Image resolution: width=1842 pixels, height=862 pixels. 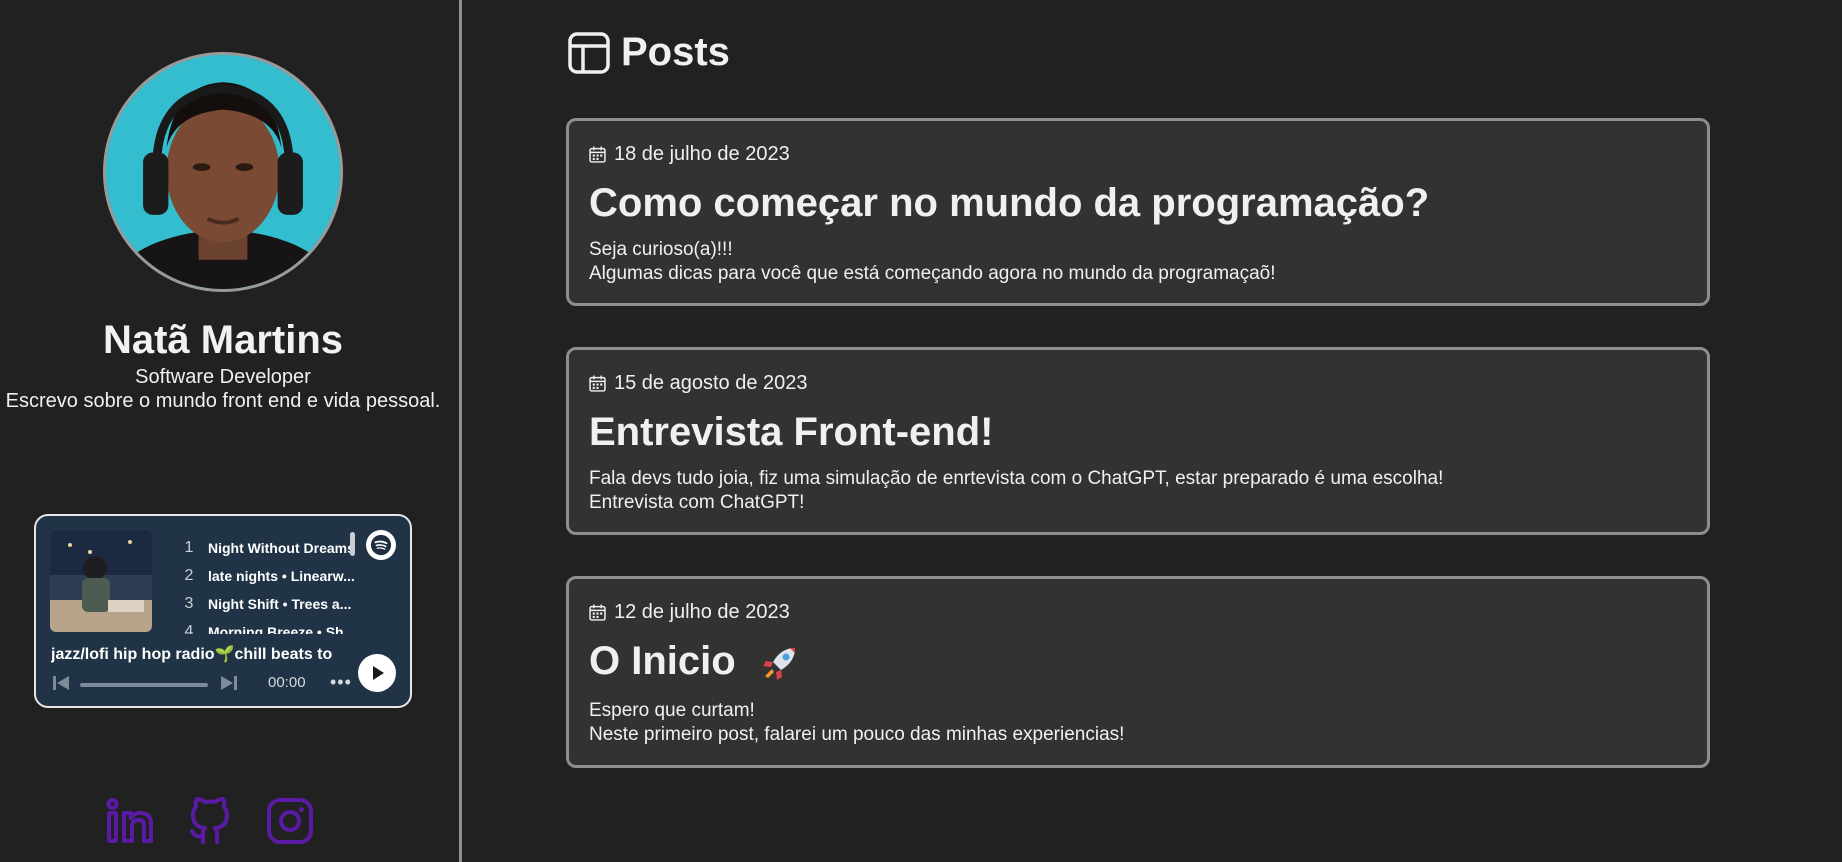 I want to click on next-icon, so click(x=229, y=685).